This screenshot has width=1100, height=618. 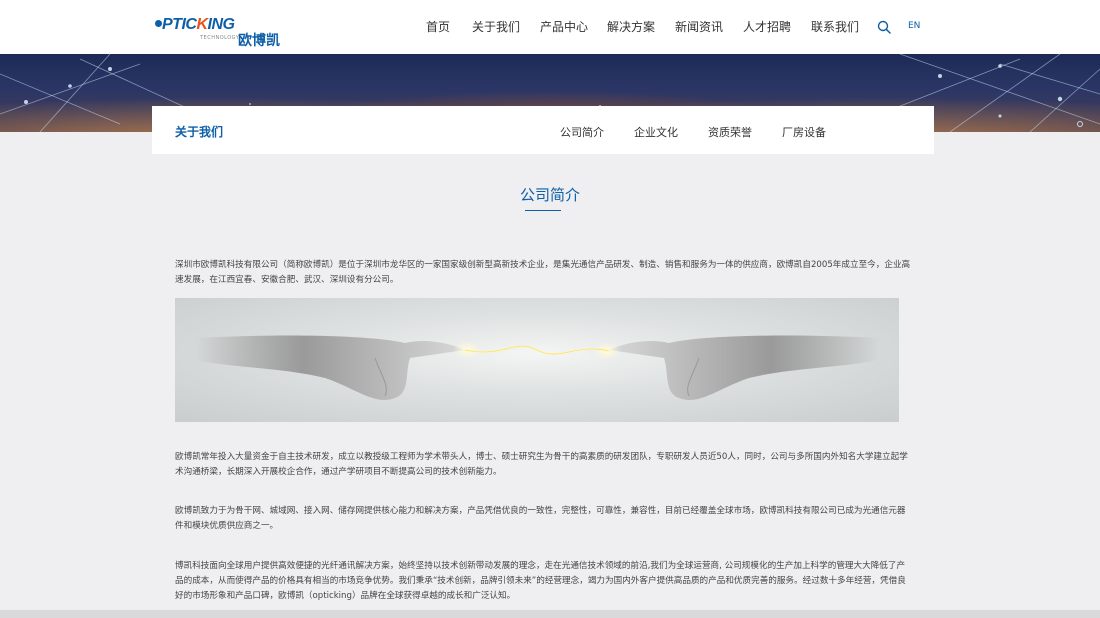 What do you see at coordinates (767, 26) in the screenshot?
I see `nav-item-careers: 人才招聘` at bounding box center [767, 26].